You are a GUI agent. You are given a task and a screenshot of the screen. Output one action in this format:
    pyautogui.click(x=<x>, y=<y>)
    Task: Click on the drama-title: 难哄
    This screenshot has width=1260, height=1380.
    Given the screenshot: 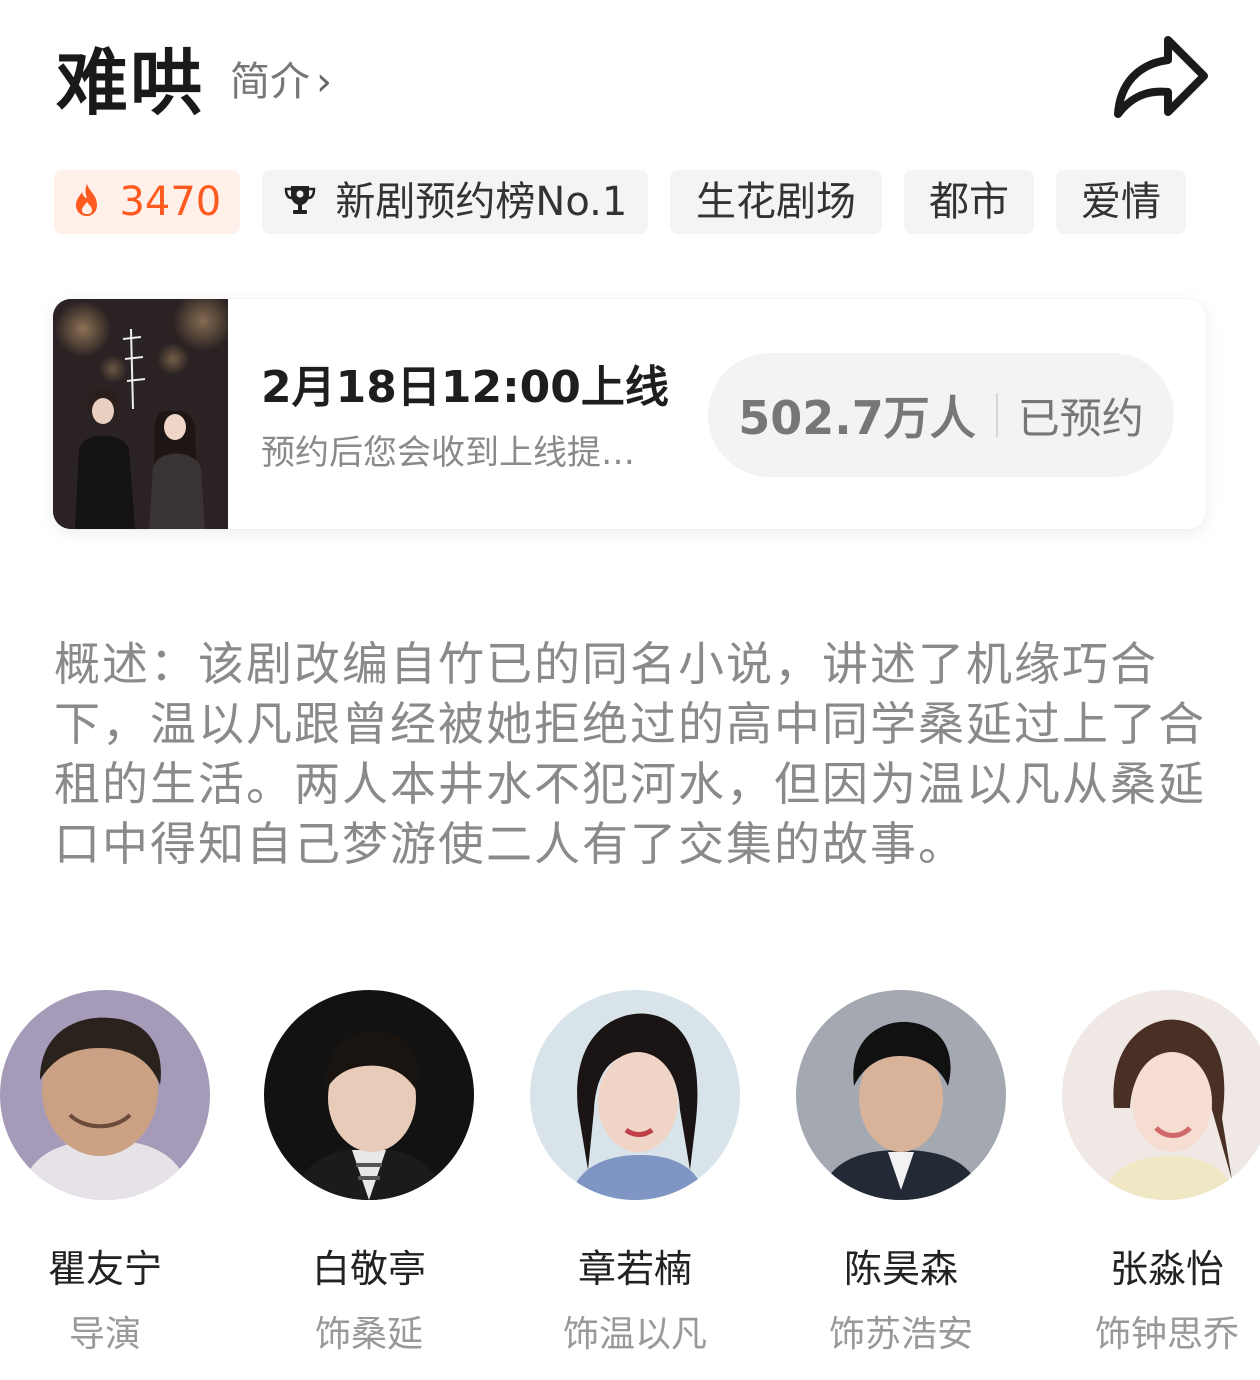 What is the action you would take?
    pyautogui.click(x=130, y=83)
    